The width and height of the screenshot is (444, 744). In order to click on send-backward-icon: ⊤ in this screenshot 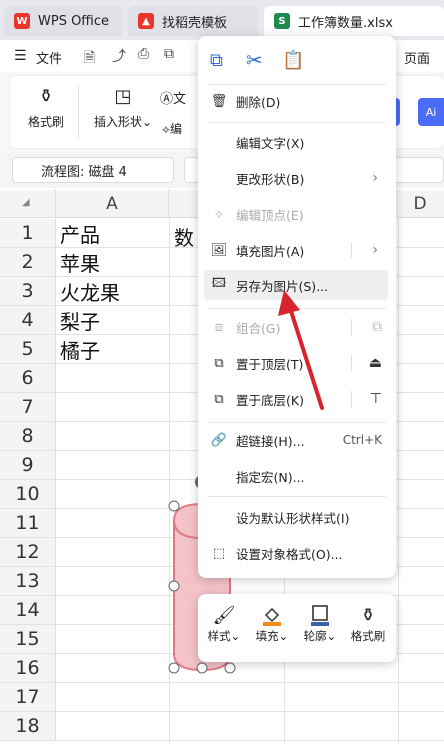, I will do `click(376, 399)`.